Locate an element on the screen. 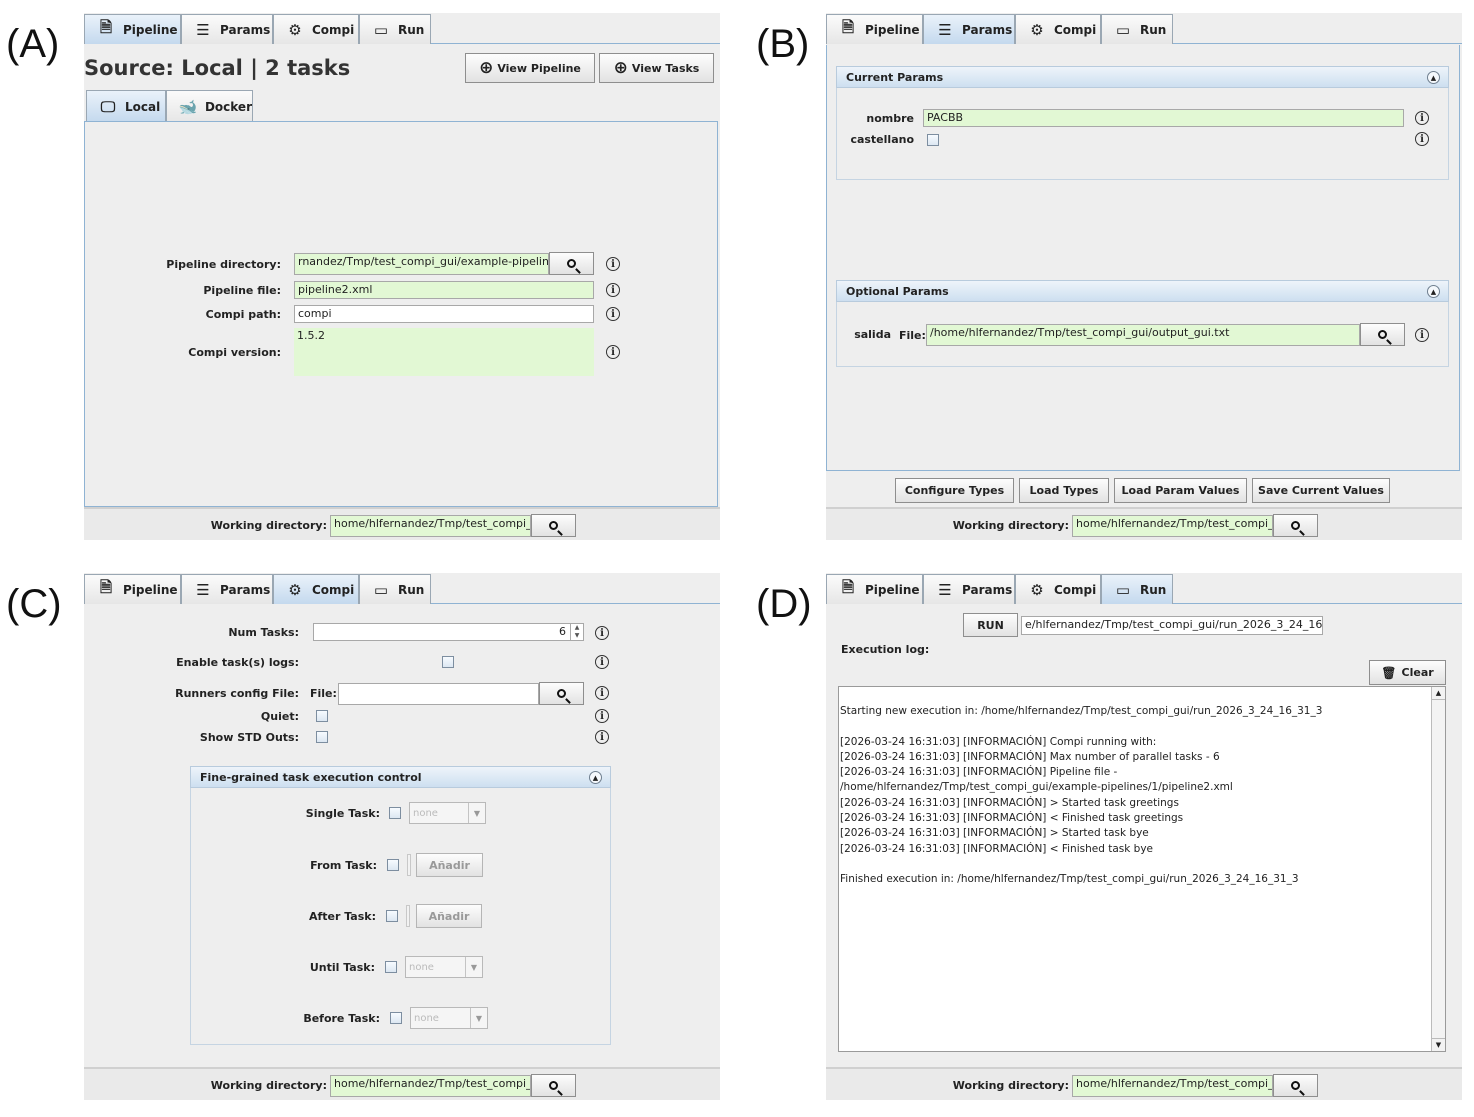  single-task-checkbox is located at coordinates (395, 813).